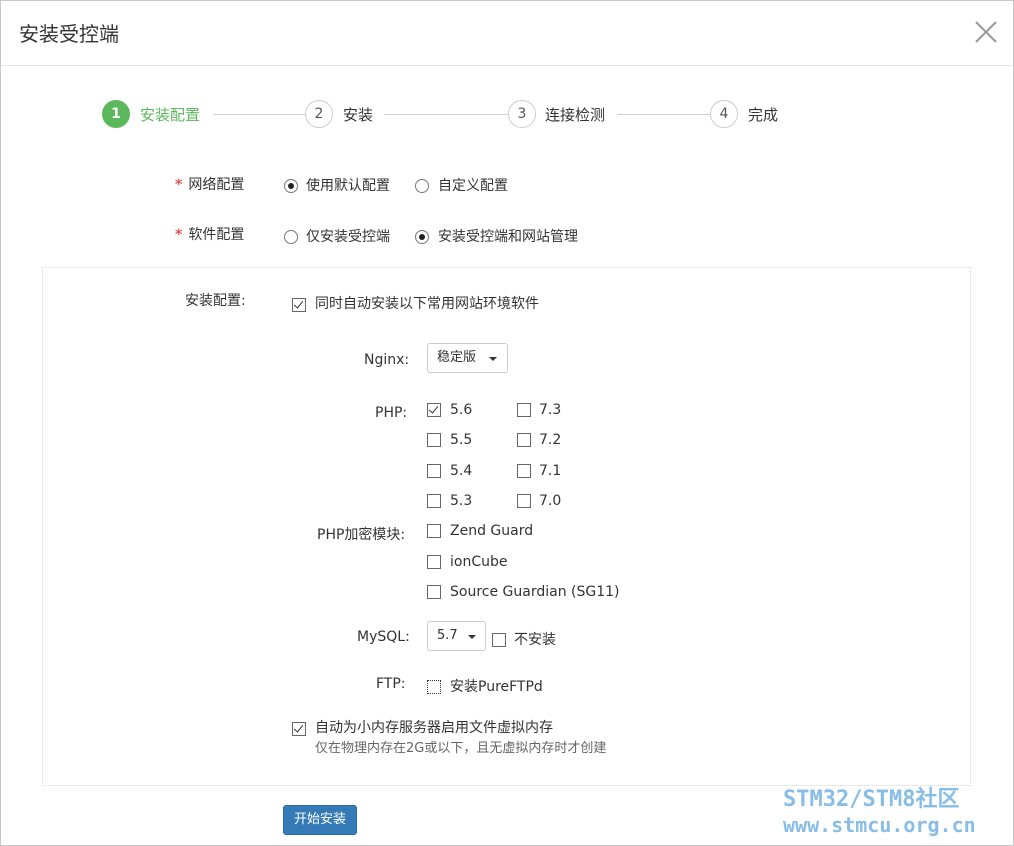  I want to click on nginx-label: Nginx:, so click(387, 360).